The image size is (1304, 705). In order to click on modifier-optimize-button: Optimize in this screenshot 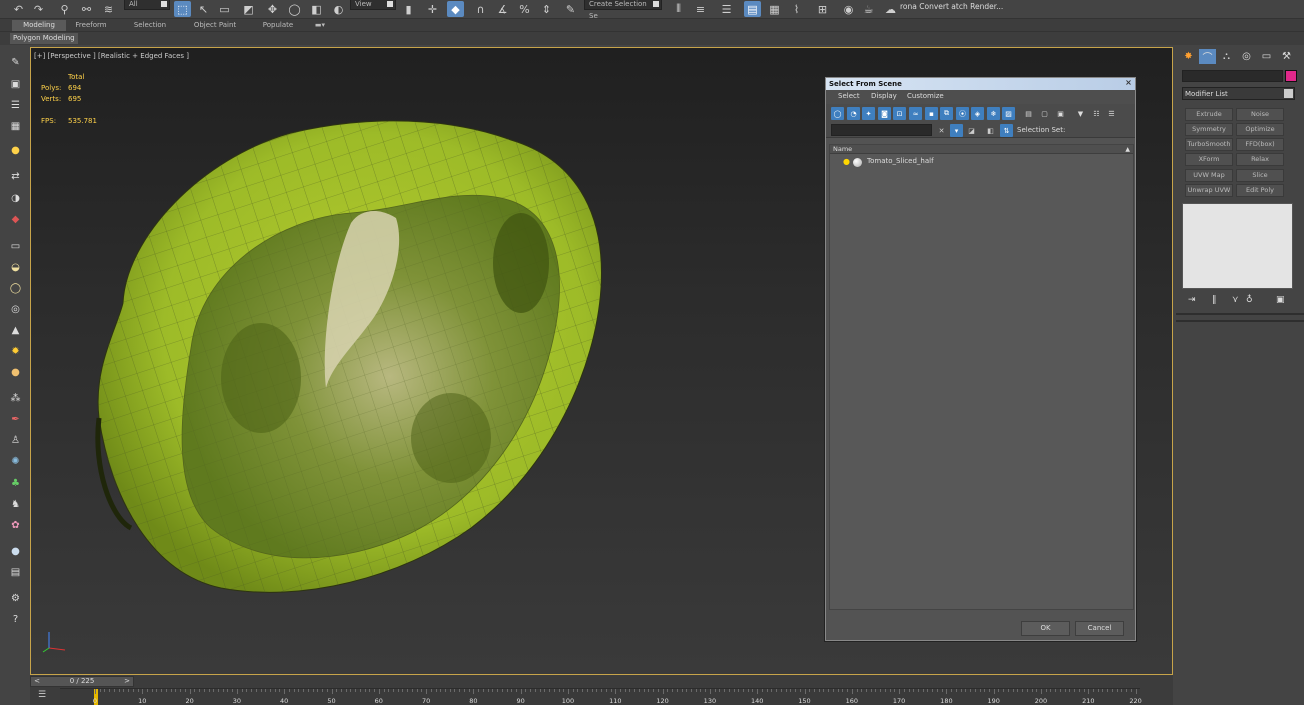, I will do `click(1260, 129)`.